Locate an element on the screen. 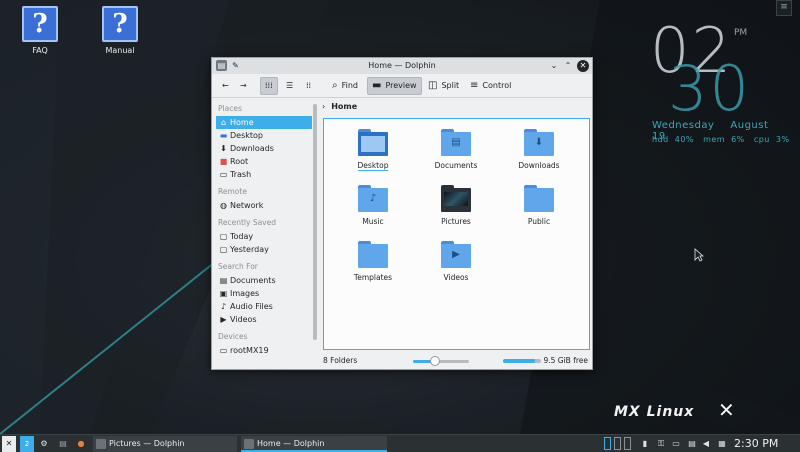 The image size is (800, 452). compact-view-button: ☰ is located at coordinates (289, 86).